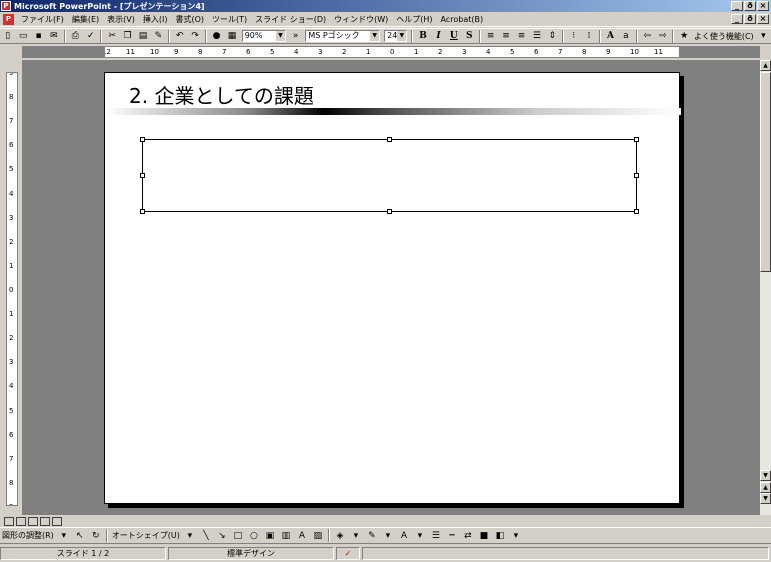 This screenshot has width=771, height=562. Describe the element at coordinates (647, 36) in the screenshot. I see `promote-icon: ⇦` at that location.